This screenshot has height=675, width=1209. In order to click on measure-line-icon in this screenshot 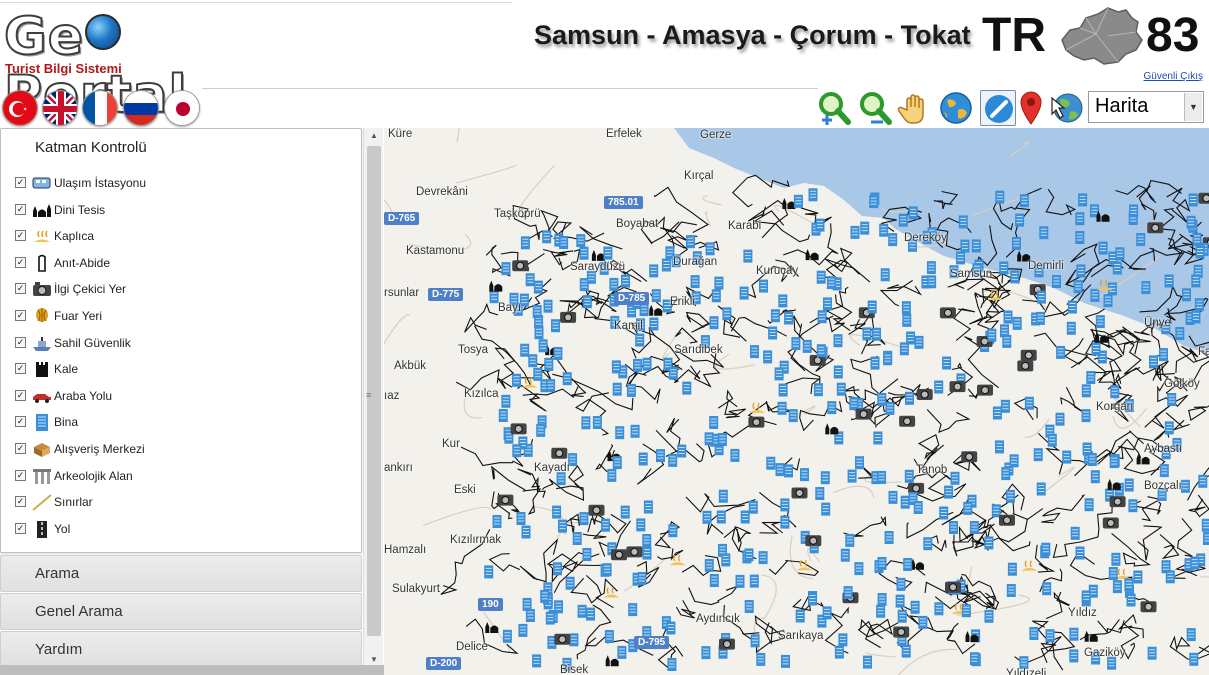, I will do `click(998, 108)`.